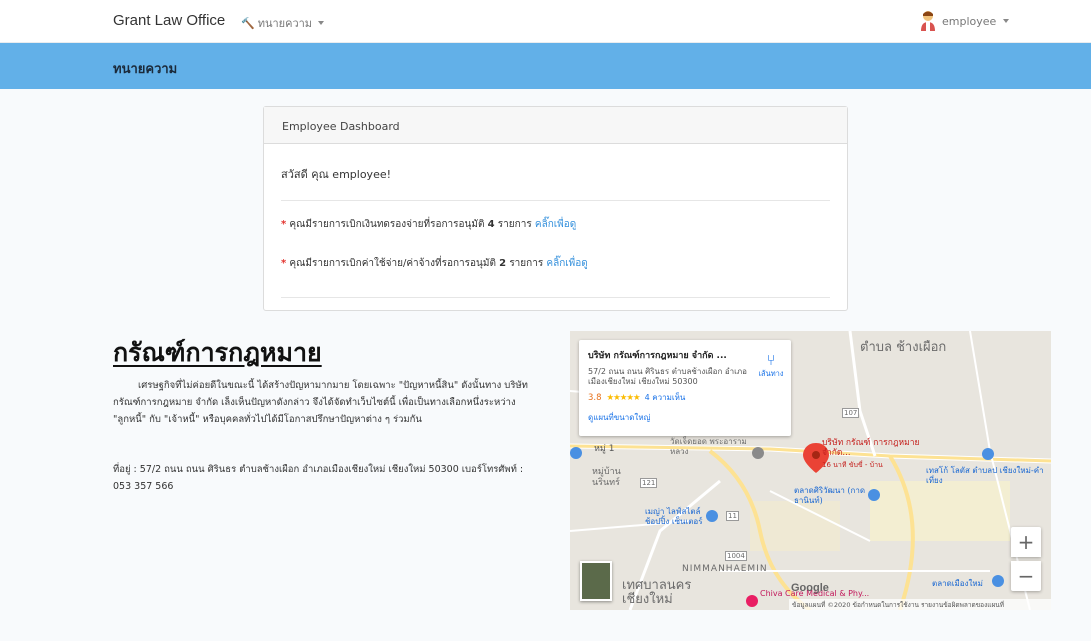 This screenshot has width=1091, height=641. Describe the element at coordinates (1026, 542) in the screenshot. I see `zoom-in-button: +` at that location.